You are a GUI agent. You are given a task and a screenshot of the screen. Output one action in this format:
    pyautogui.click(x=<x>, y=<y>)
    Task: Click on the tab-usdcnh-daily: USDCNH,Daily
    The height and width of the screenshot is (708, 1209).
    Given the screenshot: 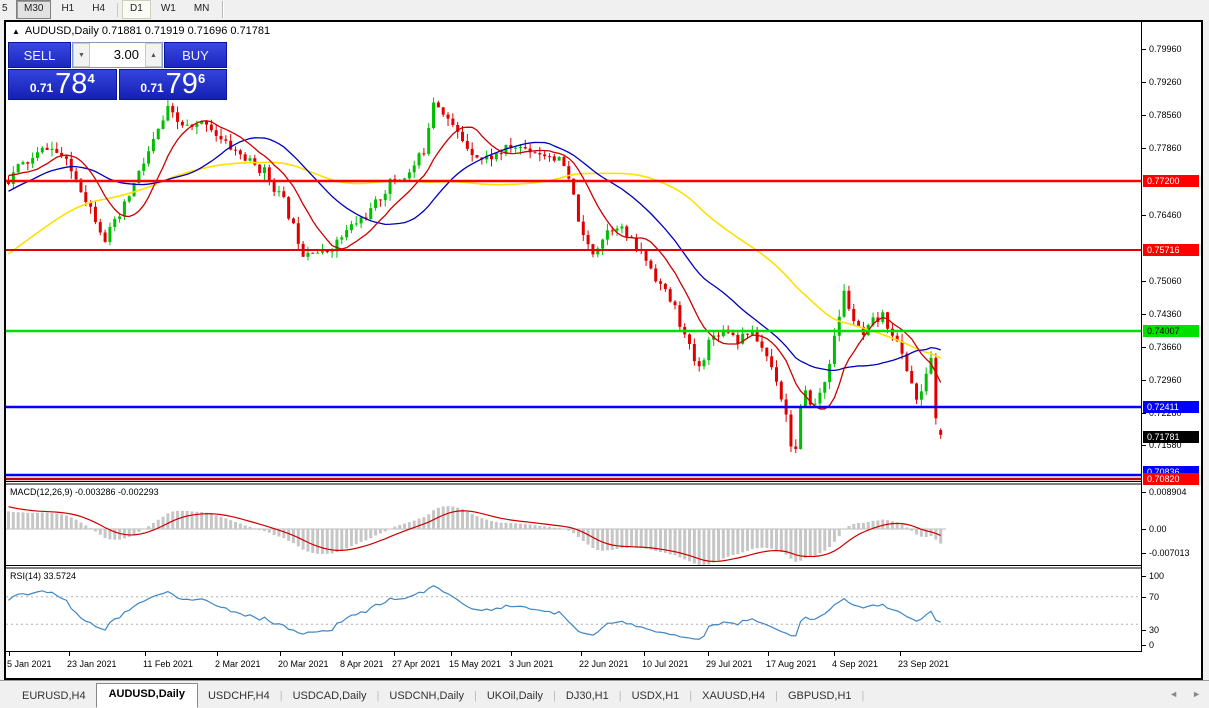 What is the action you would take?
    pyautogui.click(x=426, y=696)
    